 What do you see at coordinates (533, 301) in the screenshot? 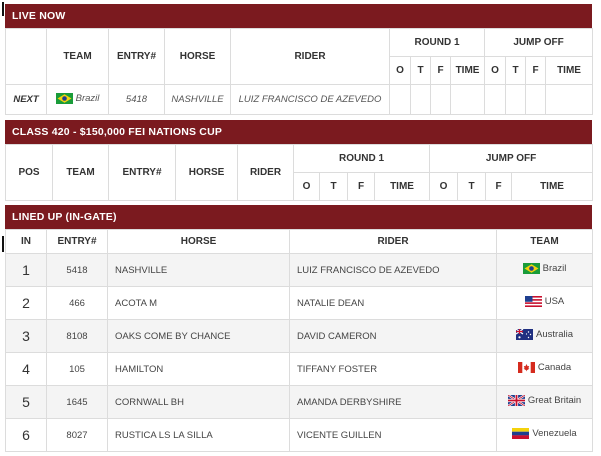
I see `usa-flag-icon` at bounding box center [533, 301].